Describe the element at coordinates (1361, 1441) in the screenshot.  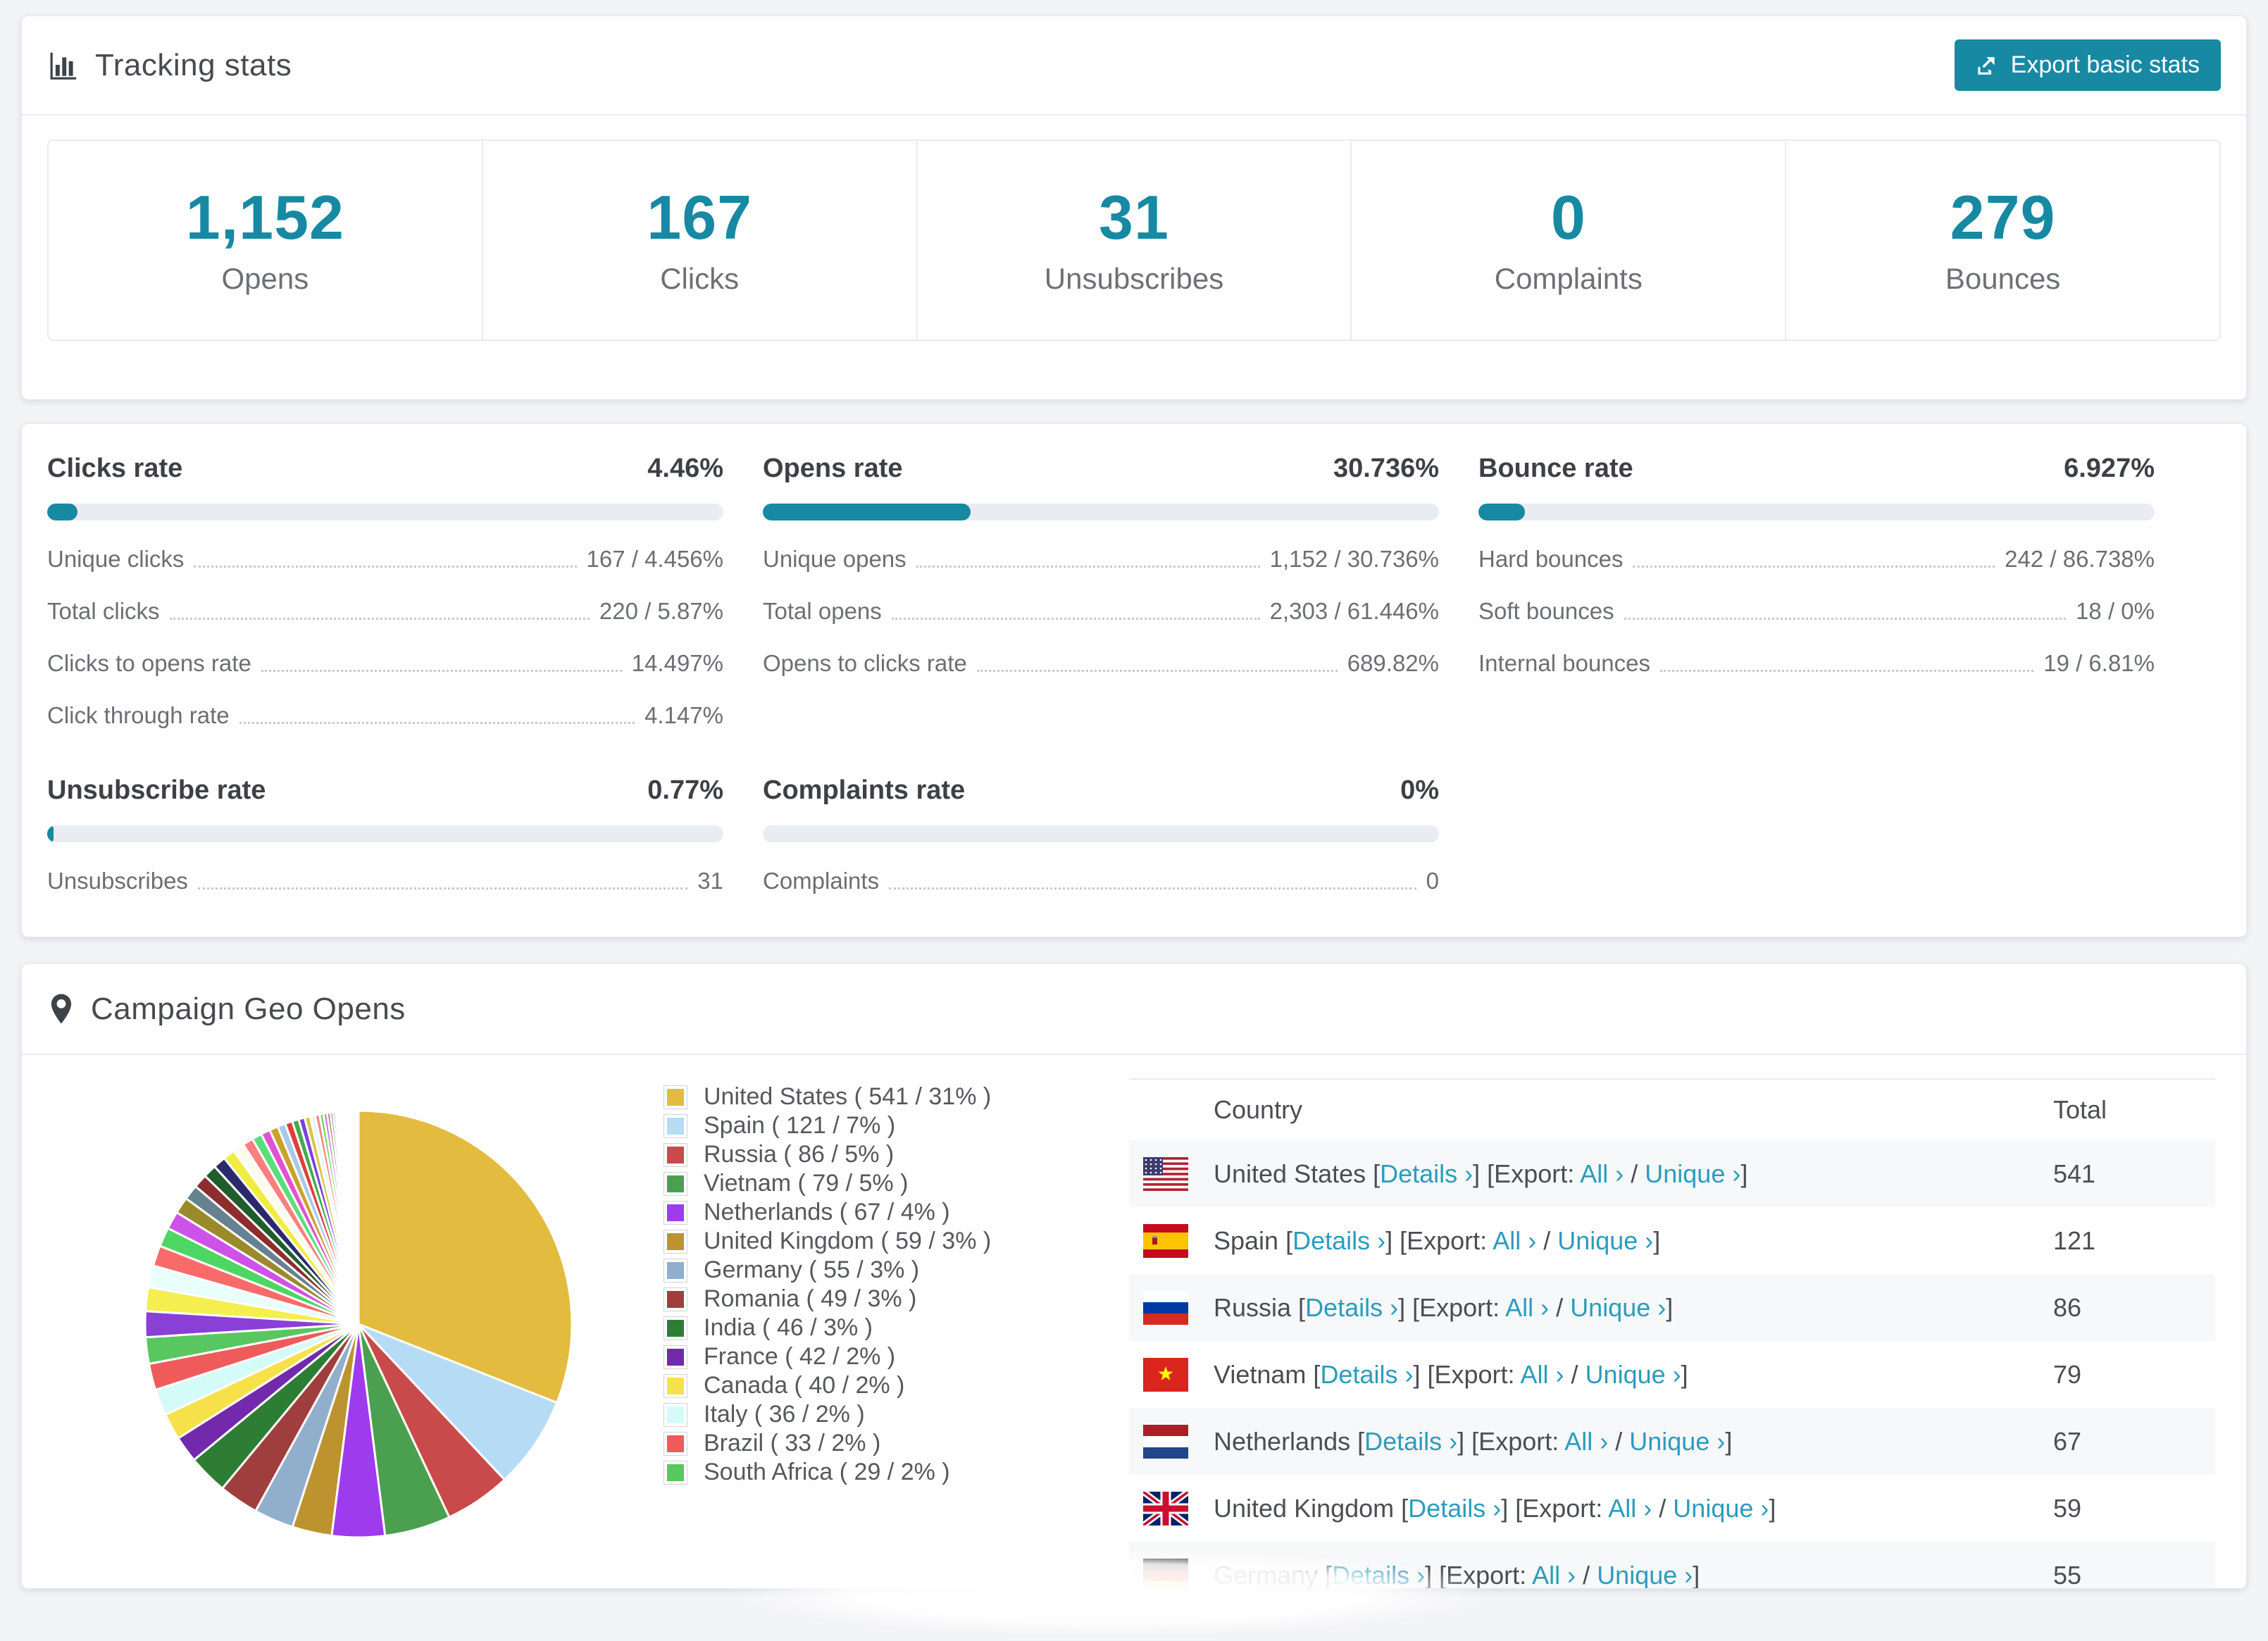
I see `bracket: [` at that location.